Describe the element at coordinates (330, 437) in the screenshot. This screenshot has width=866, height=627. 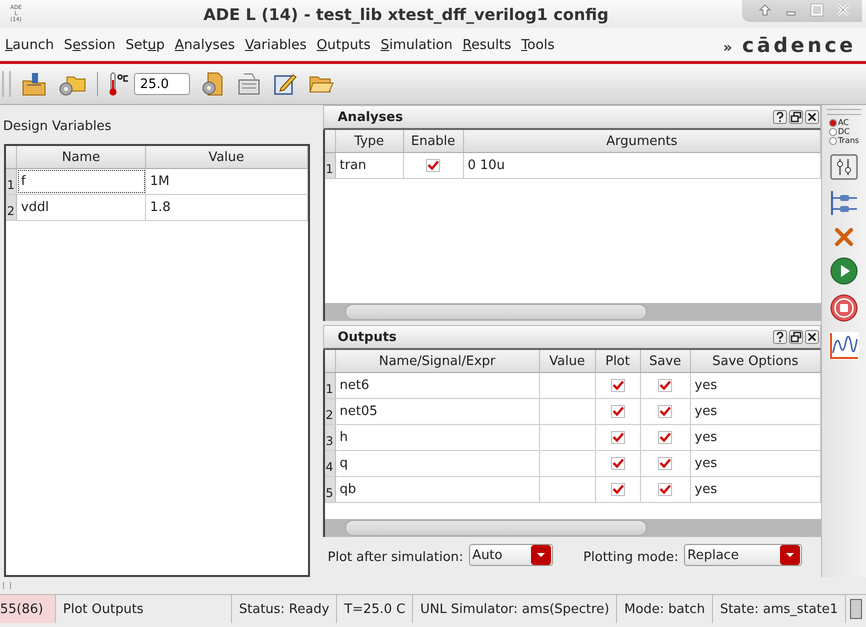
I see `row-number: 3` at that location.